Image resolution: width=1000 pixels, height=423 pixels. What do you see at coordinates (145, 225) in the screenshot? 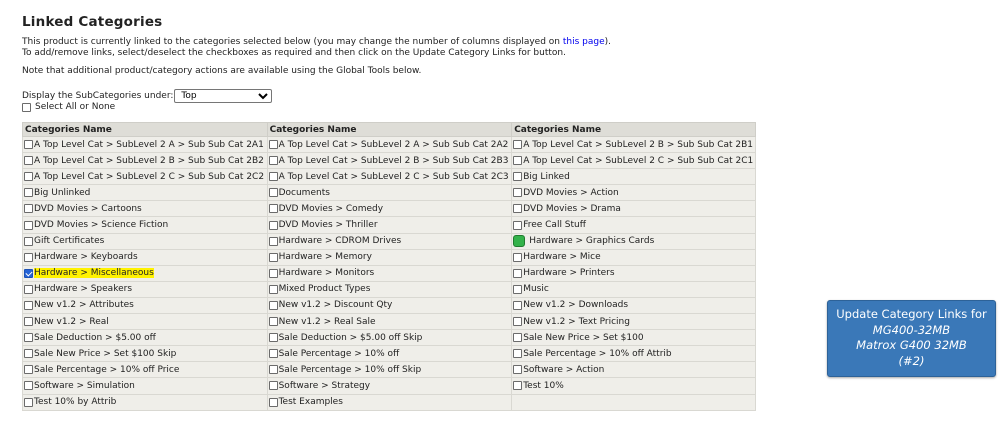
I see `category-item: DVD Movies > Science Fiction` at bounding box center [145, 225].